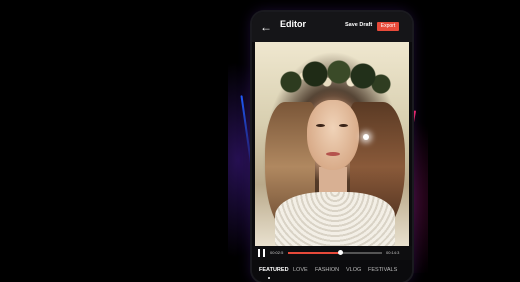 The height and width of the screenshot is (282, 520). What do you see at coordinates (358, 25) in the screenshot?
I see `save-draft-button: Save Draft` at bounding box center [358, 25].